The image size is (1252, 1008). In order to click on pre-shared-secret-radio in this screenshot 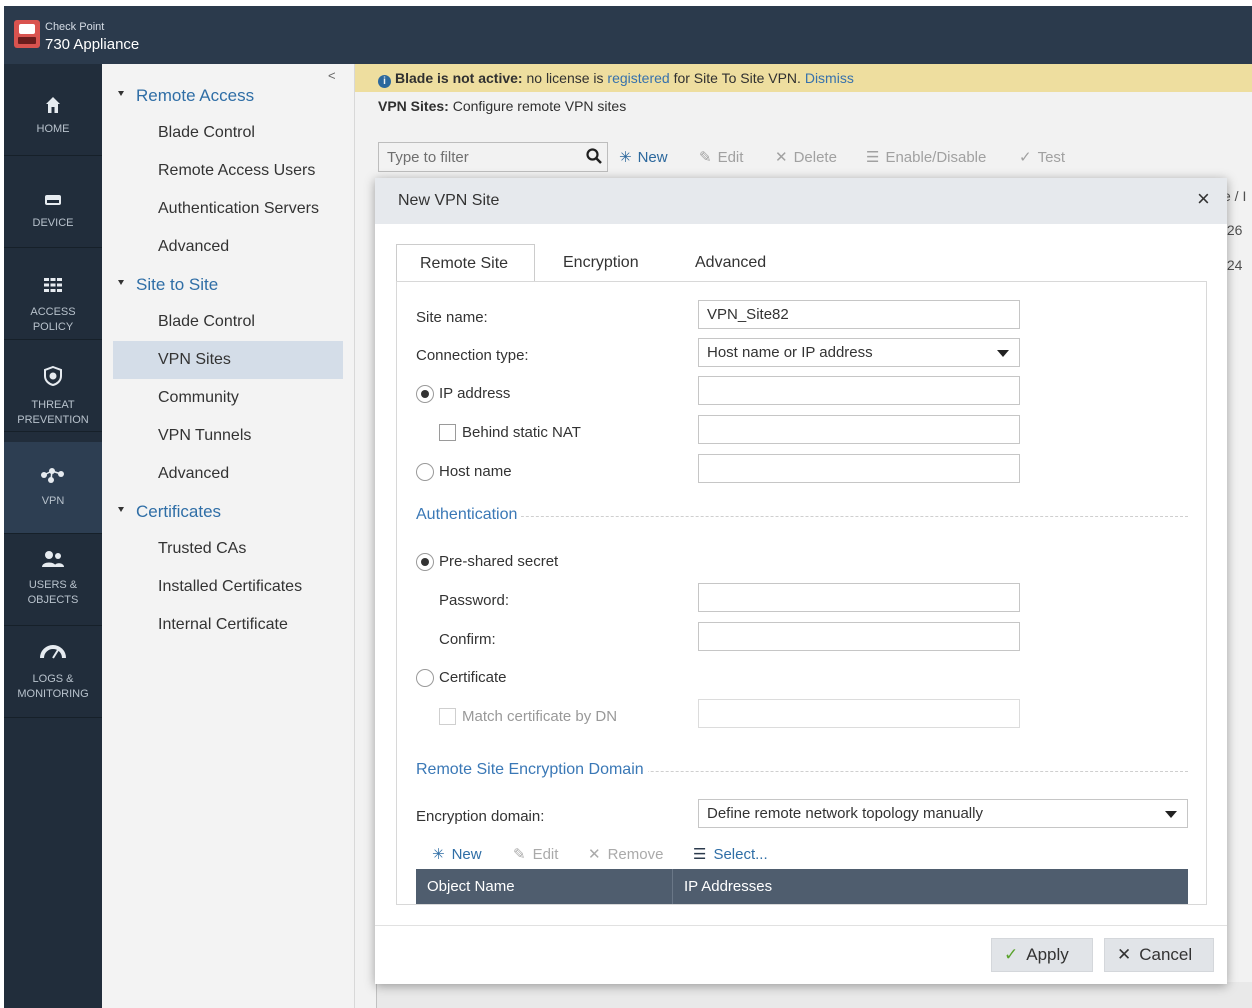, I will do `click(425, 562)`.